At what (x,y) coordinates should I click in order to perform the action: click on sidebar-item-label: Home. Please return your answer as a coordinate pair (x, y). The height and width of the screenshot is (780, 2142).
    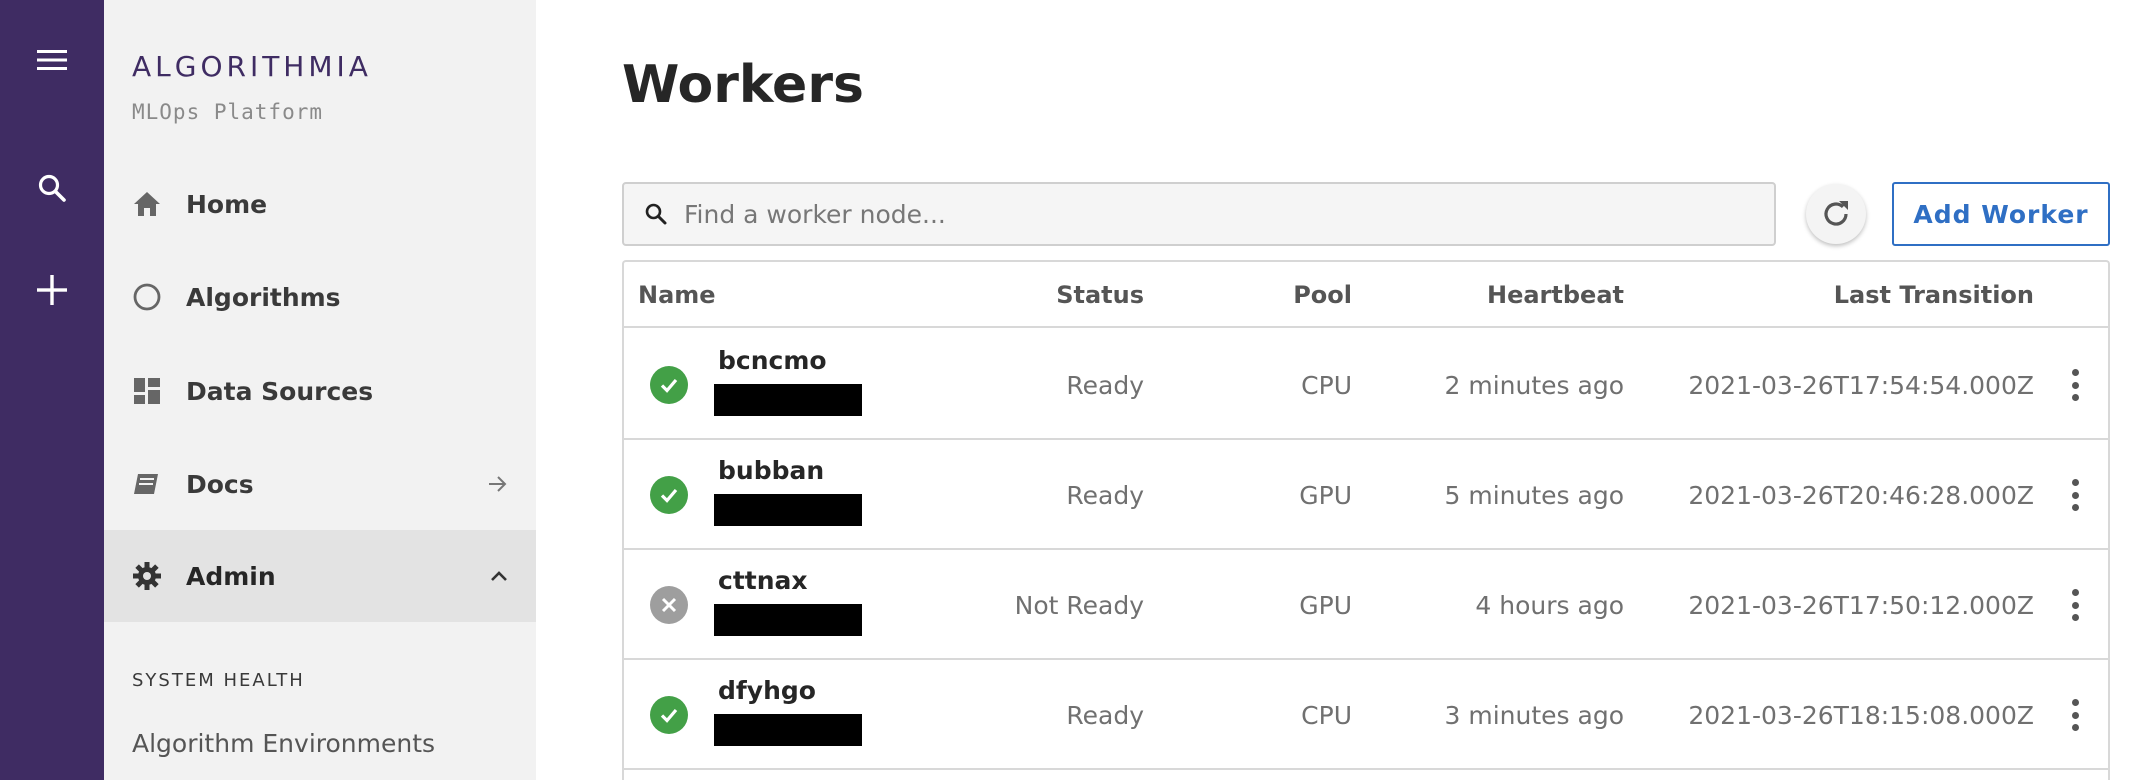
    Looking at the image, I should click on (227, 204).